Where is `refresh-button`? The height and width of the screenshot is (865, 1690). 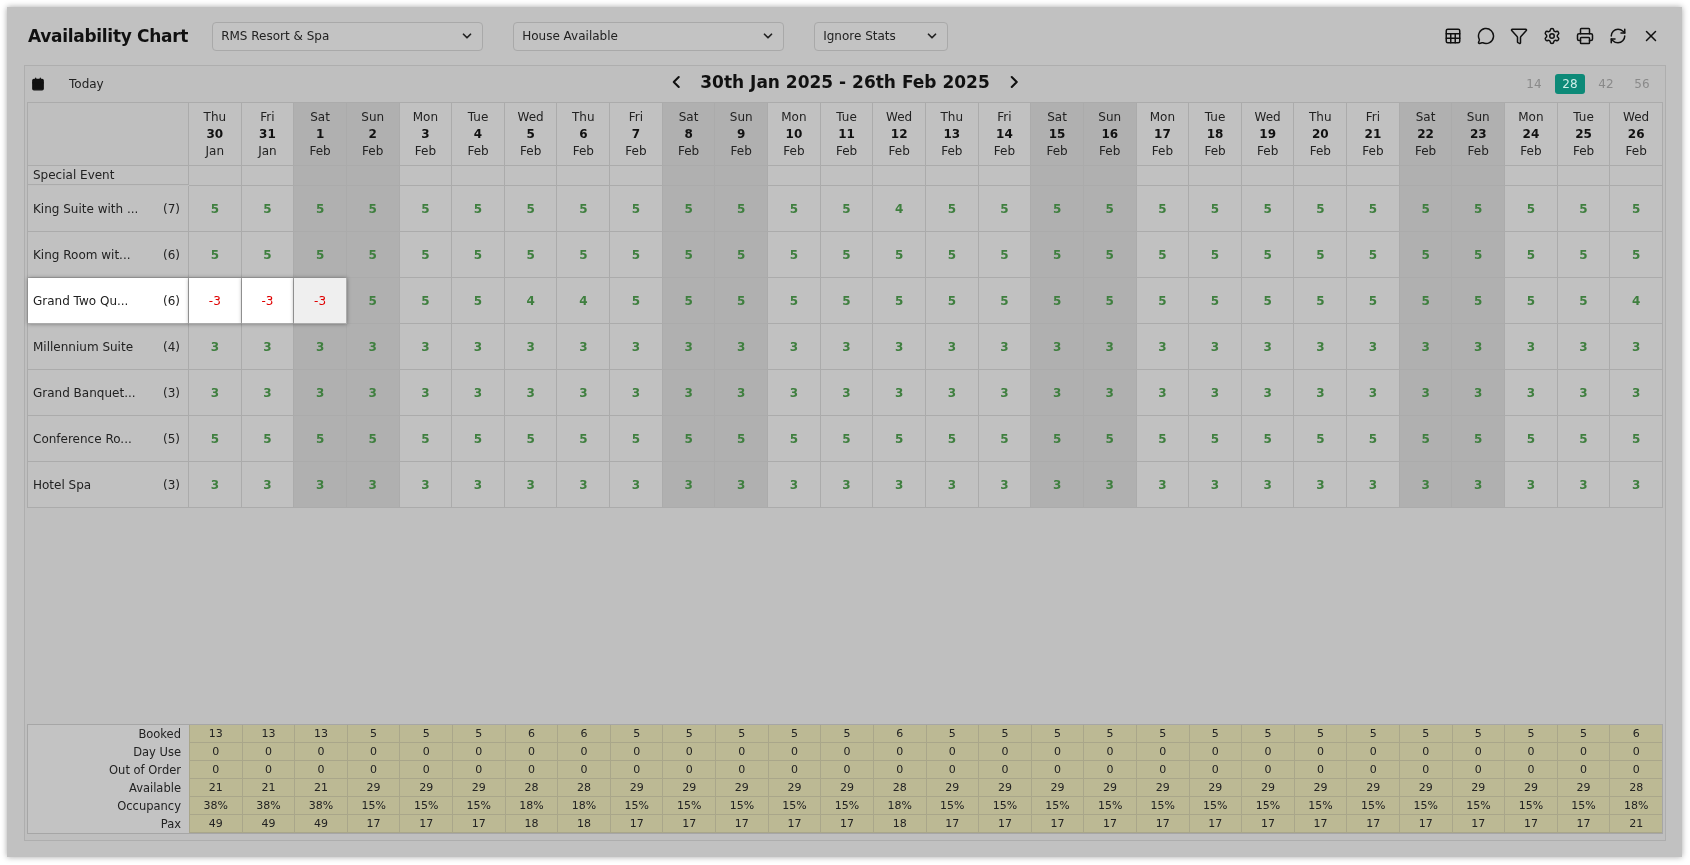
refresh-button is located at coordinates (1618, 36).